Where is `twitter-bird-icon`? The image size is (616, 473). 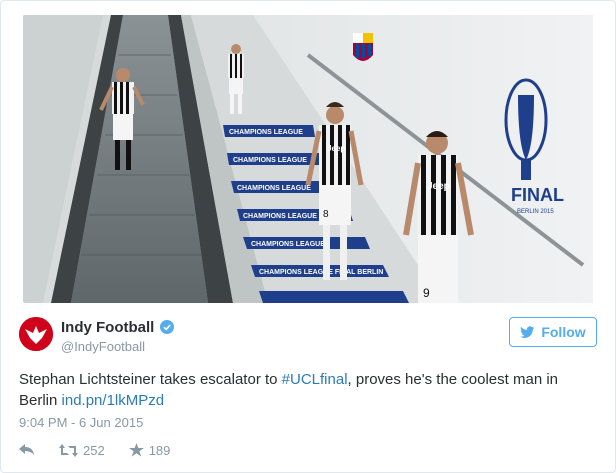 twitter-bird-icon is located at coordinates (527, 331).